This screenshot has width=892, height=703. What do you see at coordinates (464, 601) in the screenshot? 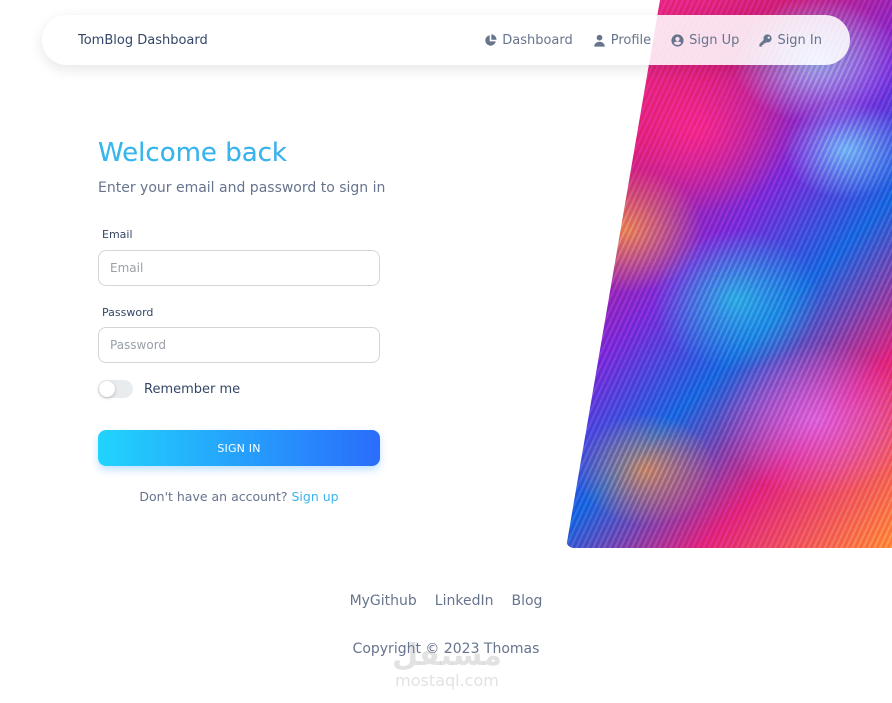
I see `footer-link-linkedin: LinkedIn` at bounding box center [464, 601].